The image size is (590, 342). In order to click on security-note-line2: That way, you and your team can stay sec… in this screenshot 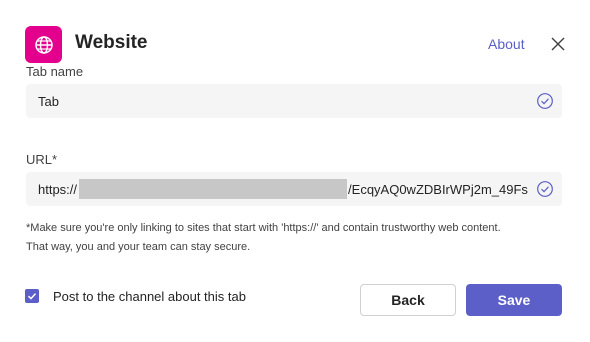, I will do `click(138, 247)`.